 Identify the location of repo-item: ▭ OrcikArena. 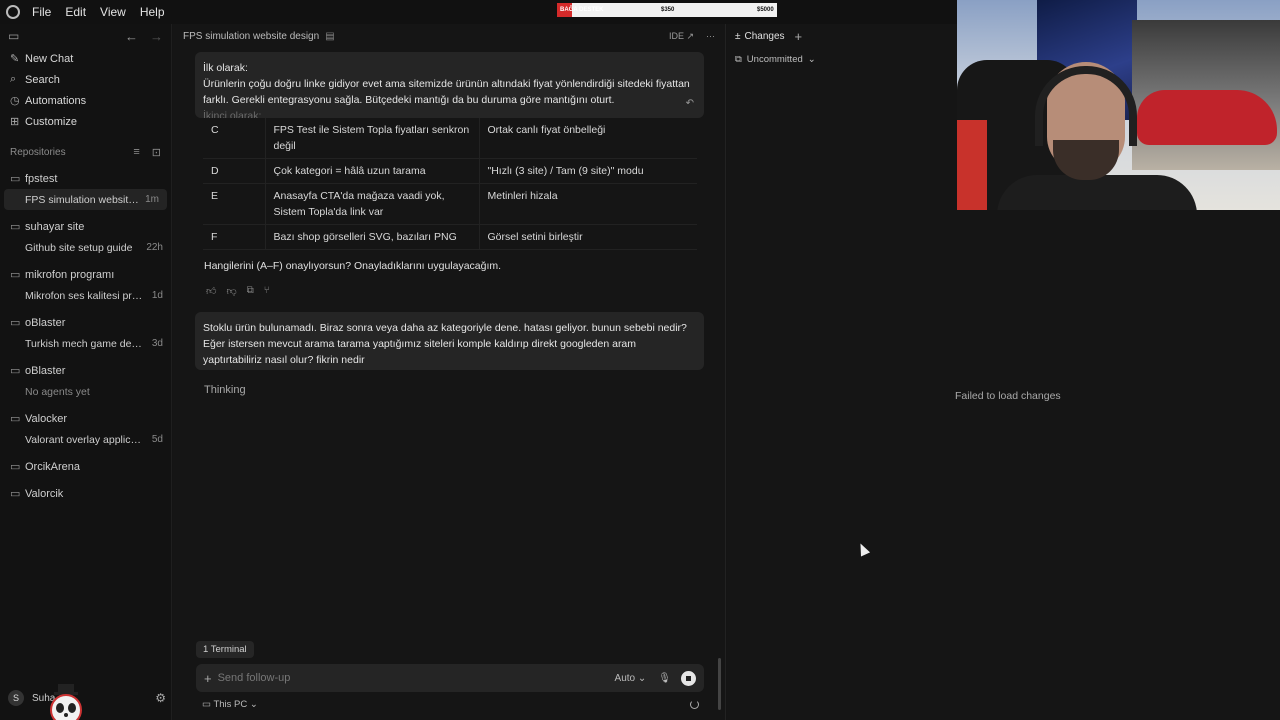
(85, 466).